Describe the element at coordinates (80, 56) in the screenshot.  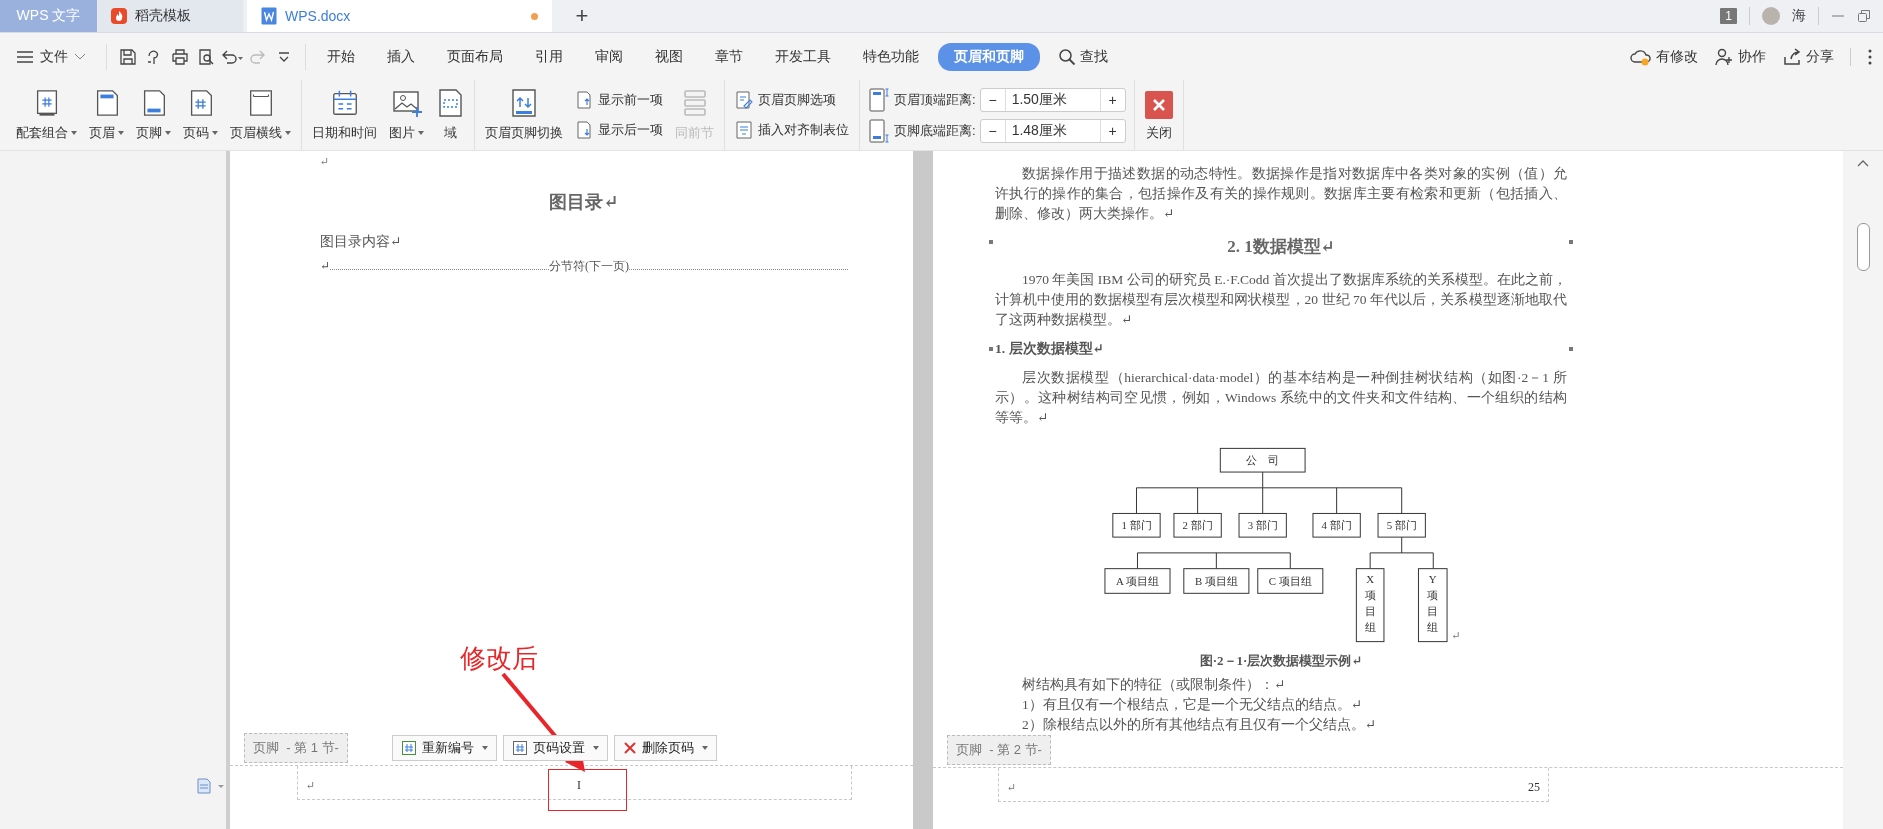
I see `chevron-icon` at that location.